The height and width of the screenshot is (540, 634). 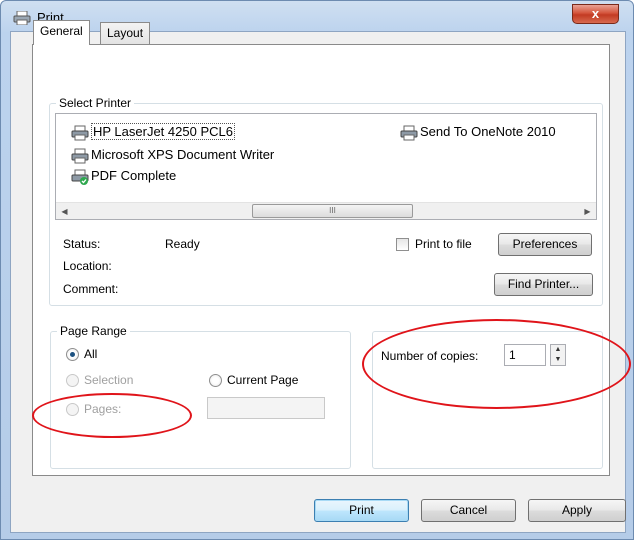 I want to click on tab-general: General, so click(x=61, y=32).